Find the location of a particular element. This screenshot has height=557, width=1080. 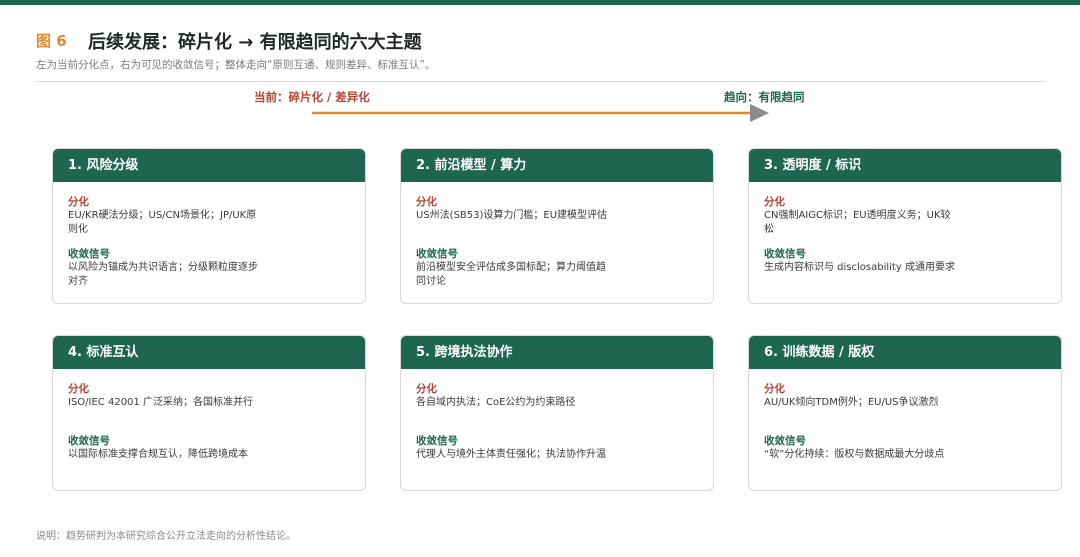

trend-arrow is located at coordinates (540, 113).